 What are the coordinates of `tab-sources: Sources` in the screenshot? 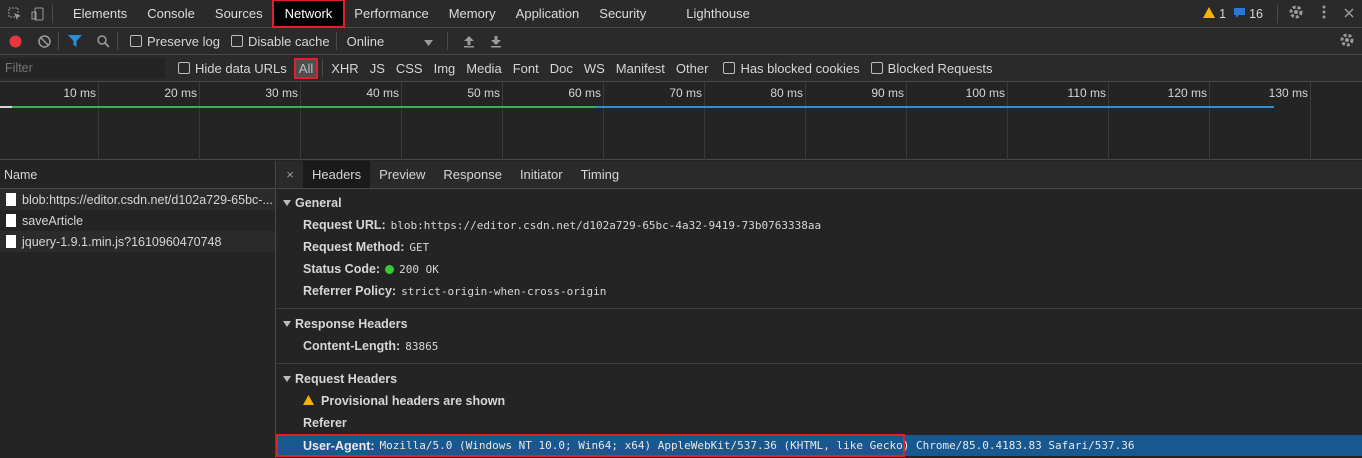 It's located at (239, 13).